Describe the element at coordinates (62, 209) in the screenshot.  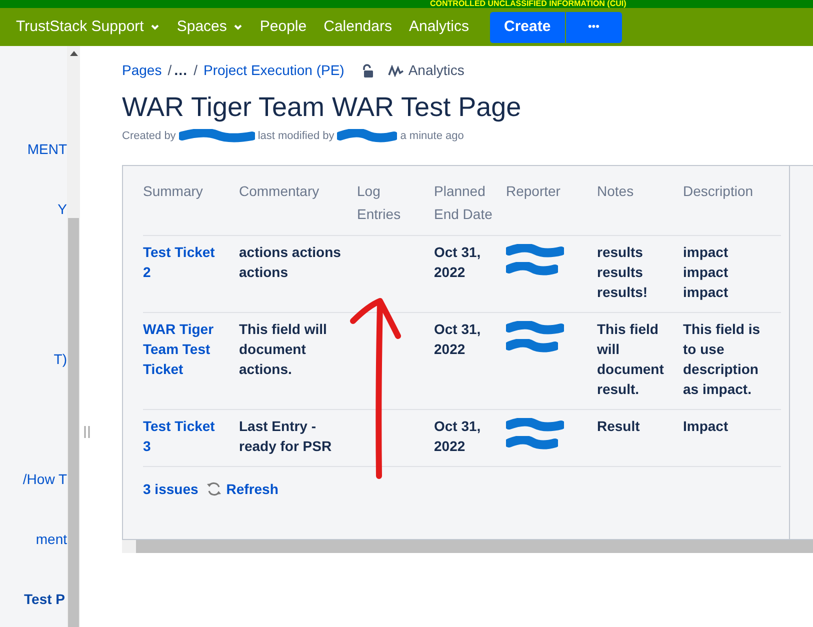
I see `sidebar-item: Y` at that location.